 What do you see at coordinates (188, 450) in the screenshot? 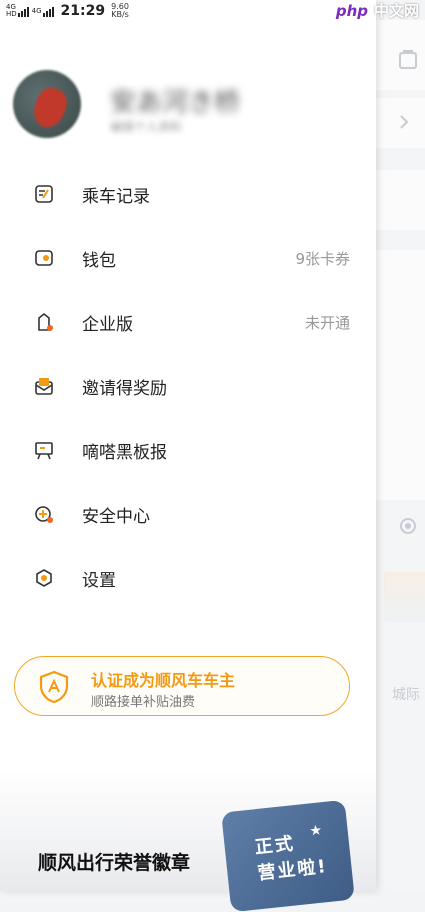
I see `menu-item-blackboard: 嘀嗒黑板报` at bounding box center [188, 450].